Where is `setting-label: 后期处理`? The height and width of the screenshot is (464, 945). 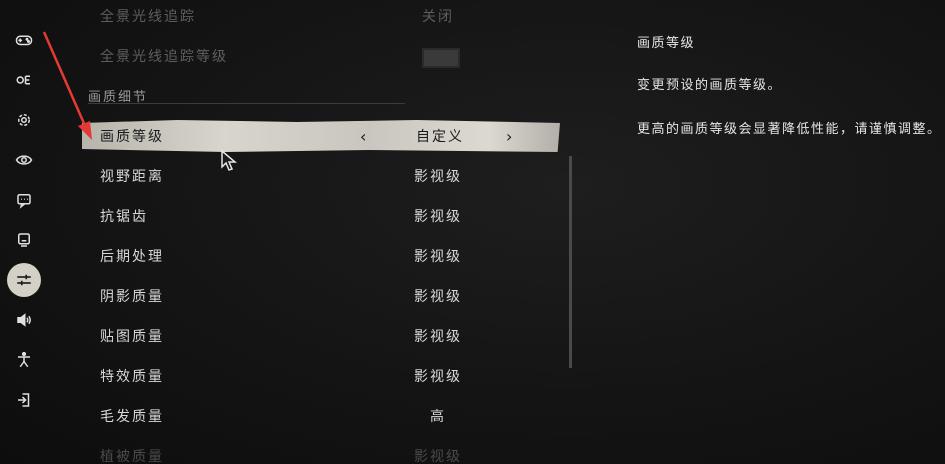
setting-label: 后期处理 is located at coordinates (132, 257).